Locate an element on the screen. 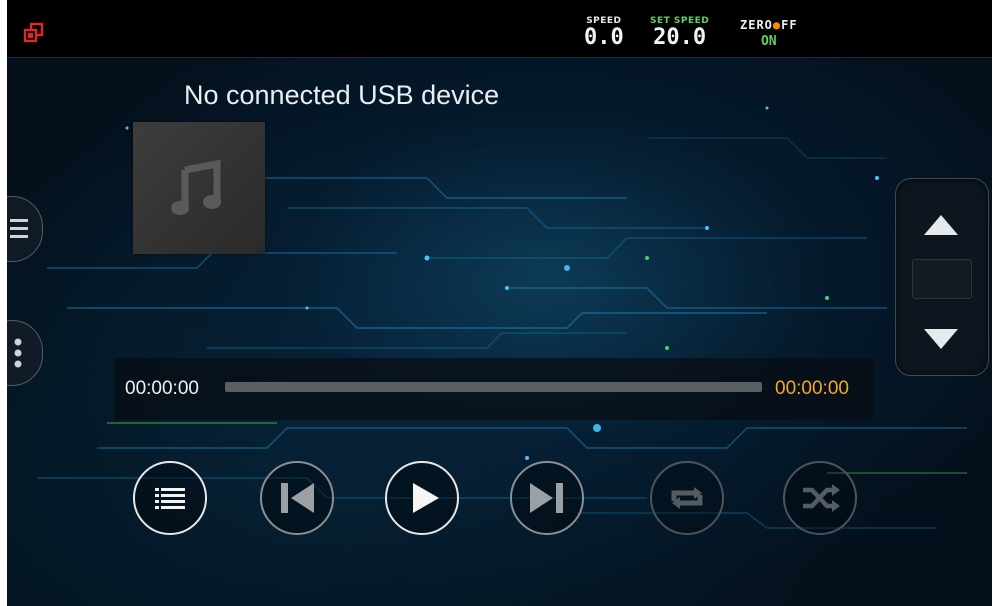  zero-off-label: ZERO●FF is located at coordinates (769, 25).